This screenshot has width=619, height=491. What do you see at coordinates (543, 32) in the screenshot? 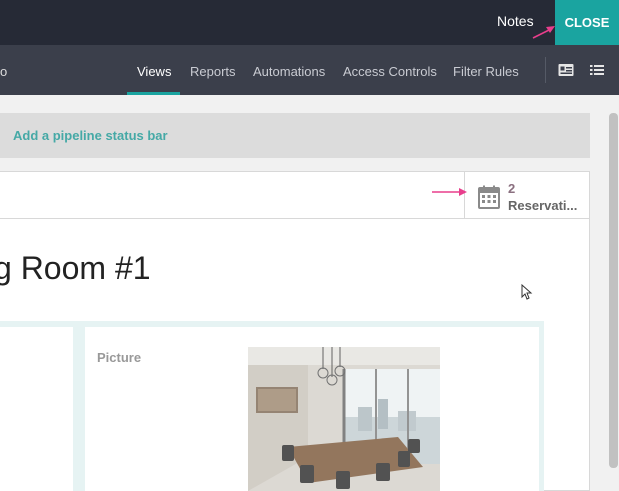
I see `annotation-arrow-close` at bounding box center [543, 32].